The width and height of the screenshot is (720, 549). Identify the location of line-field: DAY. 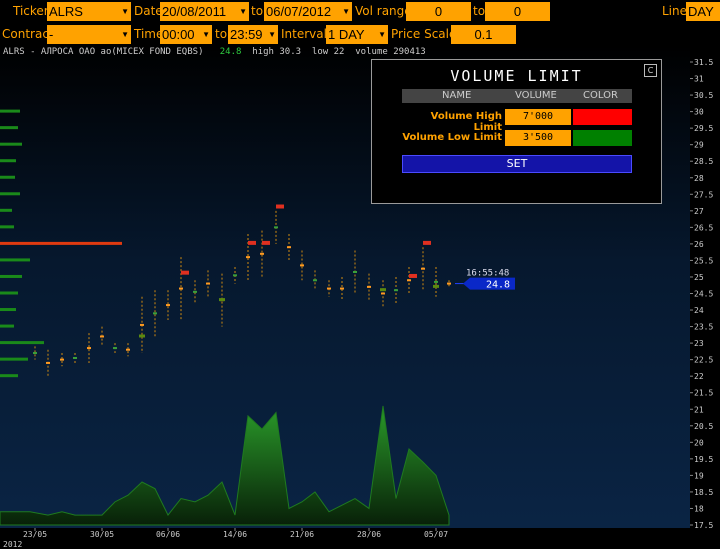
(703, 11).